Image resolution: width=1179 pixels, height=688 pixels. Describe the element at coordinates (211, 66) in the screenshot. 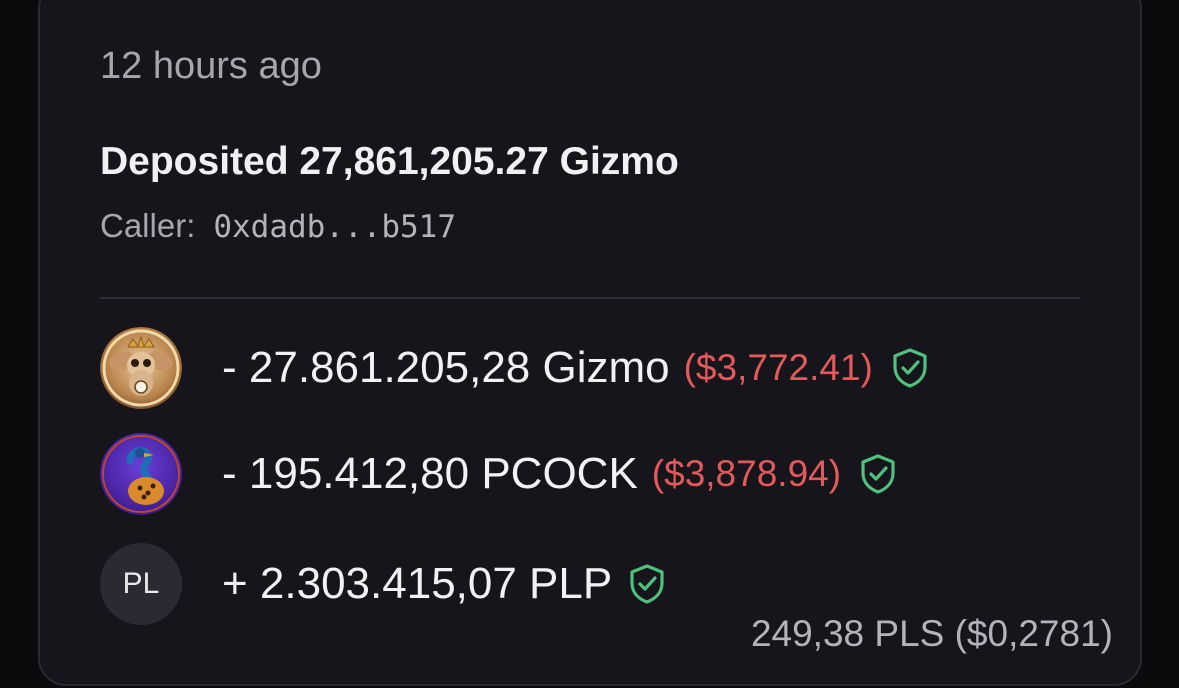

I see `timestamp: 12 hours ago` at that location.